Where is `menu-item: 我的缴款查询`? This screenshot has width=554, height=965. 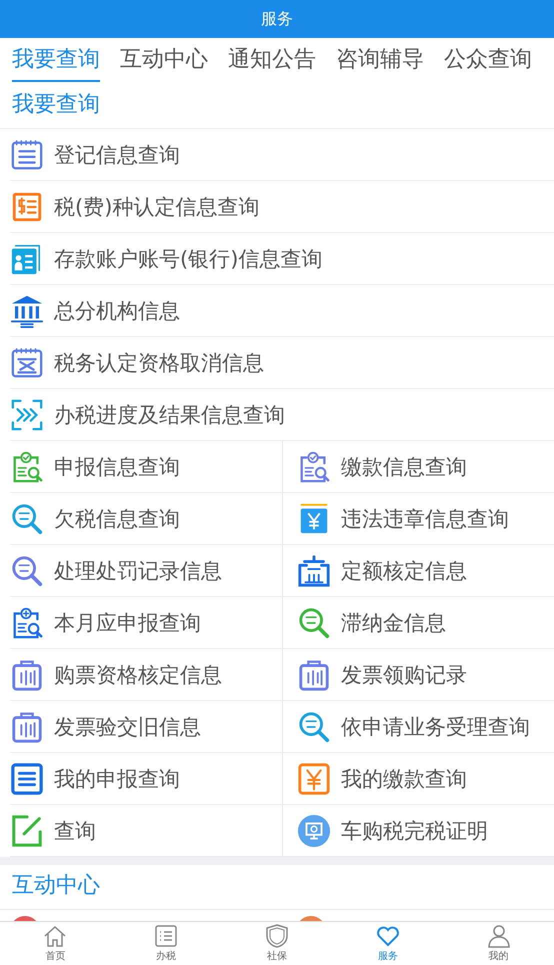 menu-item: 我的缴款查询 is located at coordinates (418, 779).